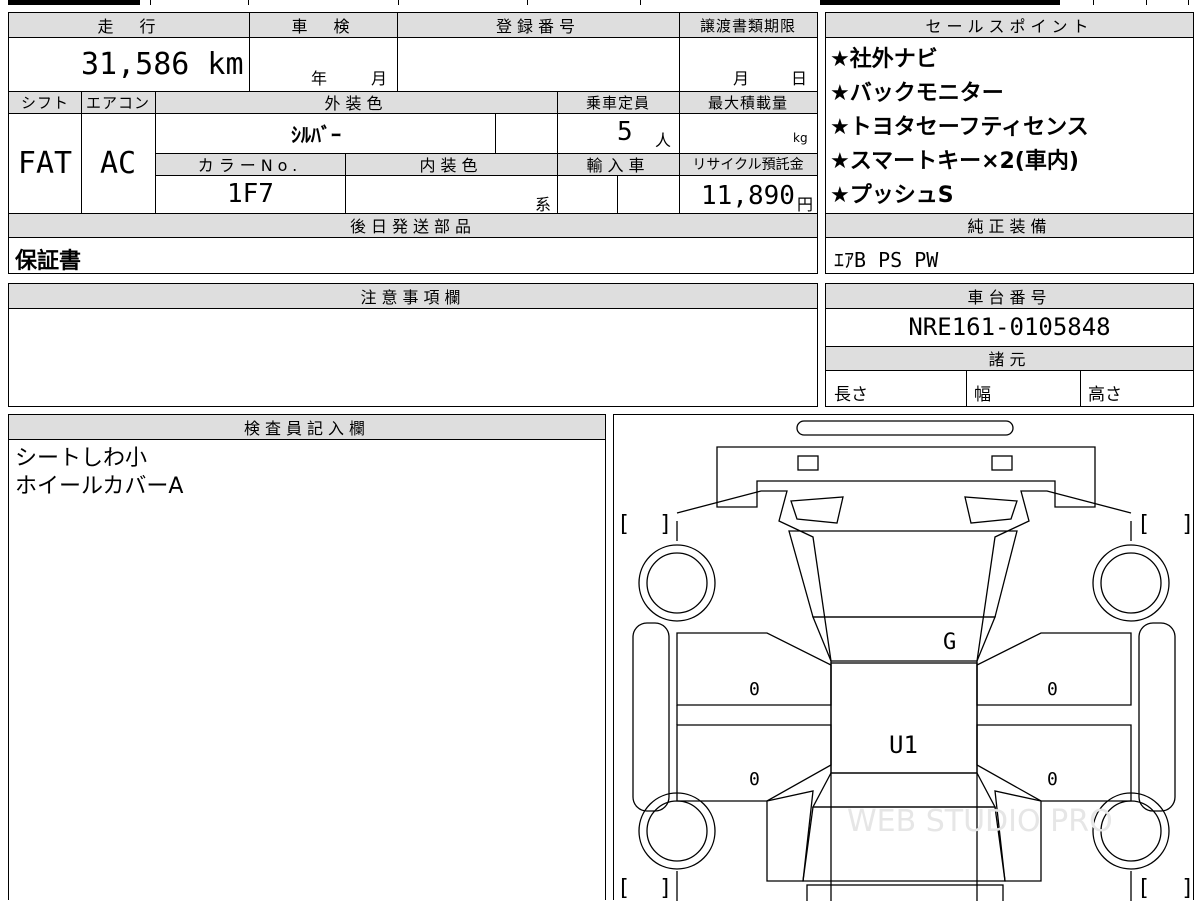 The width and height of the screenshot is (1200, 901). What do you see at coordinates (817, 510) in the screenshot?
I see `headlight-left` at bounding box center [817, 510].